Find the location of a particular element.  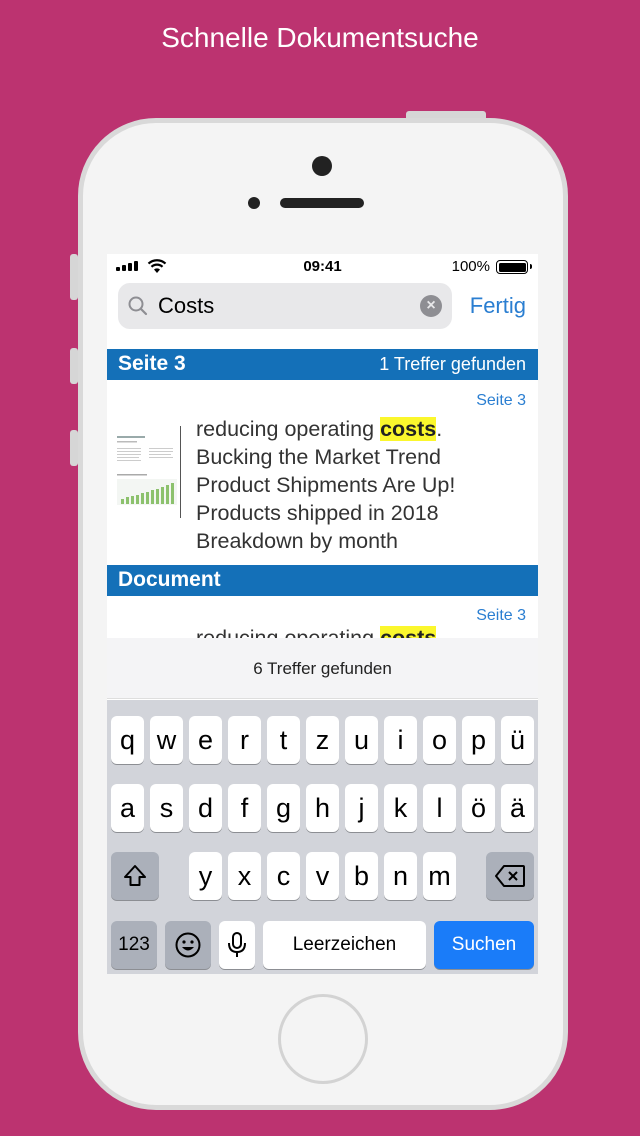

search-icon is located at coordinates (138, 306).